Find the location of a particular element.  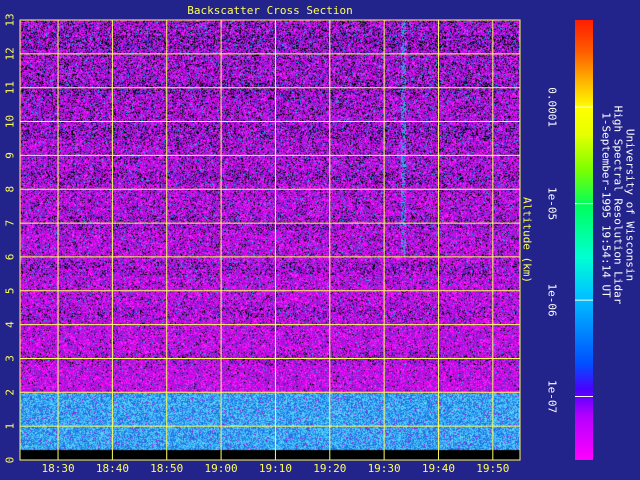

colorbar-tick-label: 1e-07 is located at coordinates (552, 396).